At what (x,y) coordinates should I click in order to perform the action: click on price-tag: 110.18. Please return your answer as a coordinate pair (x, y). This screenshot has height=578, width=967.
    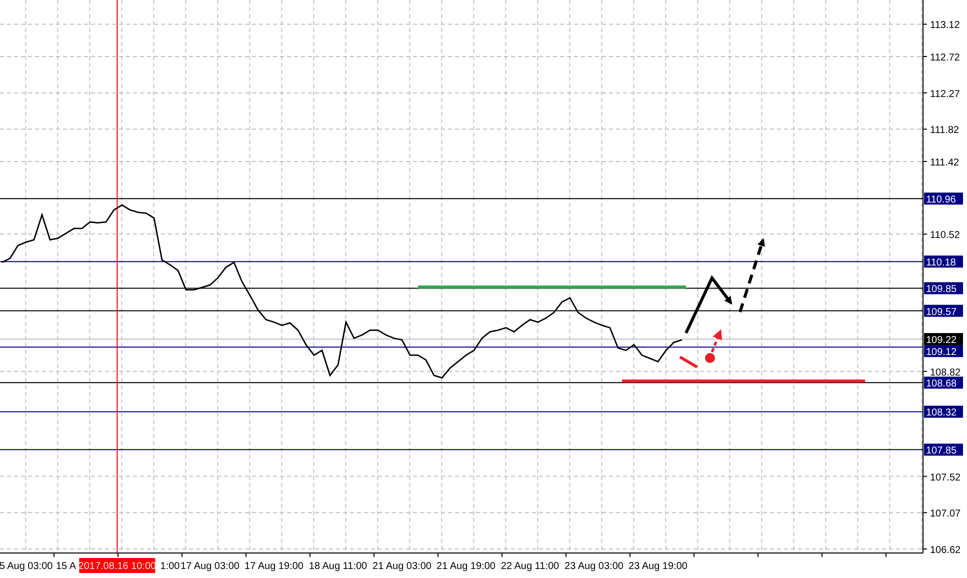
    Looking at the image, I should click on (943, 262).